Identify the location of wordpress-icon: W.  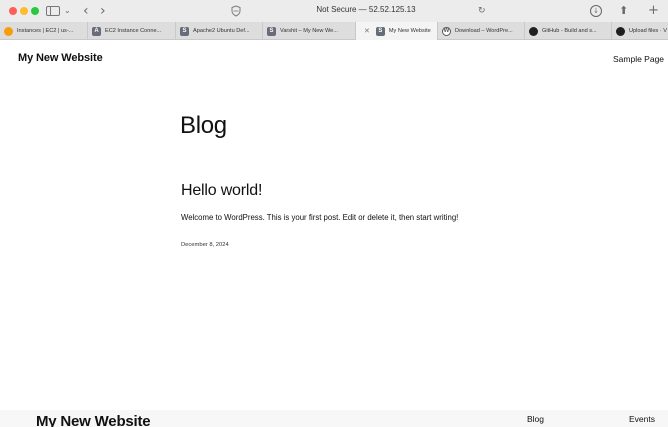
(446, 31).